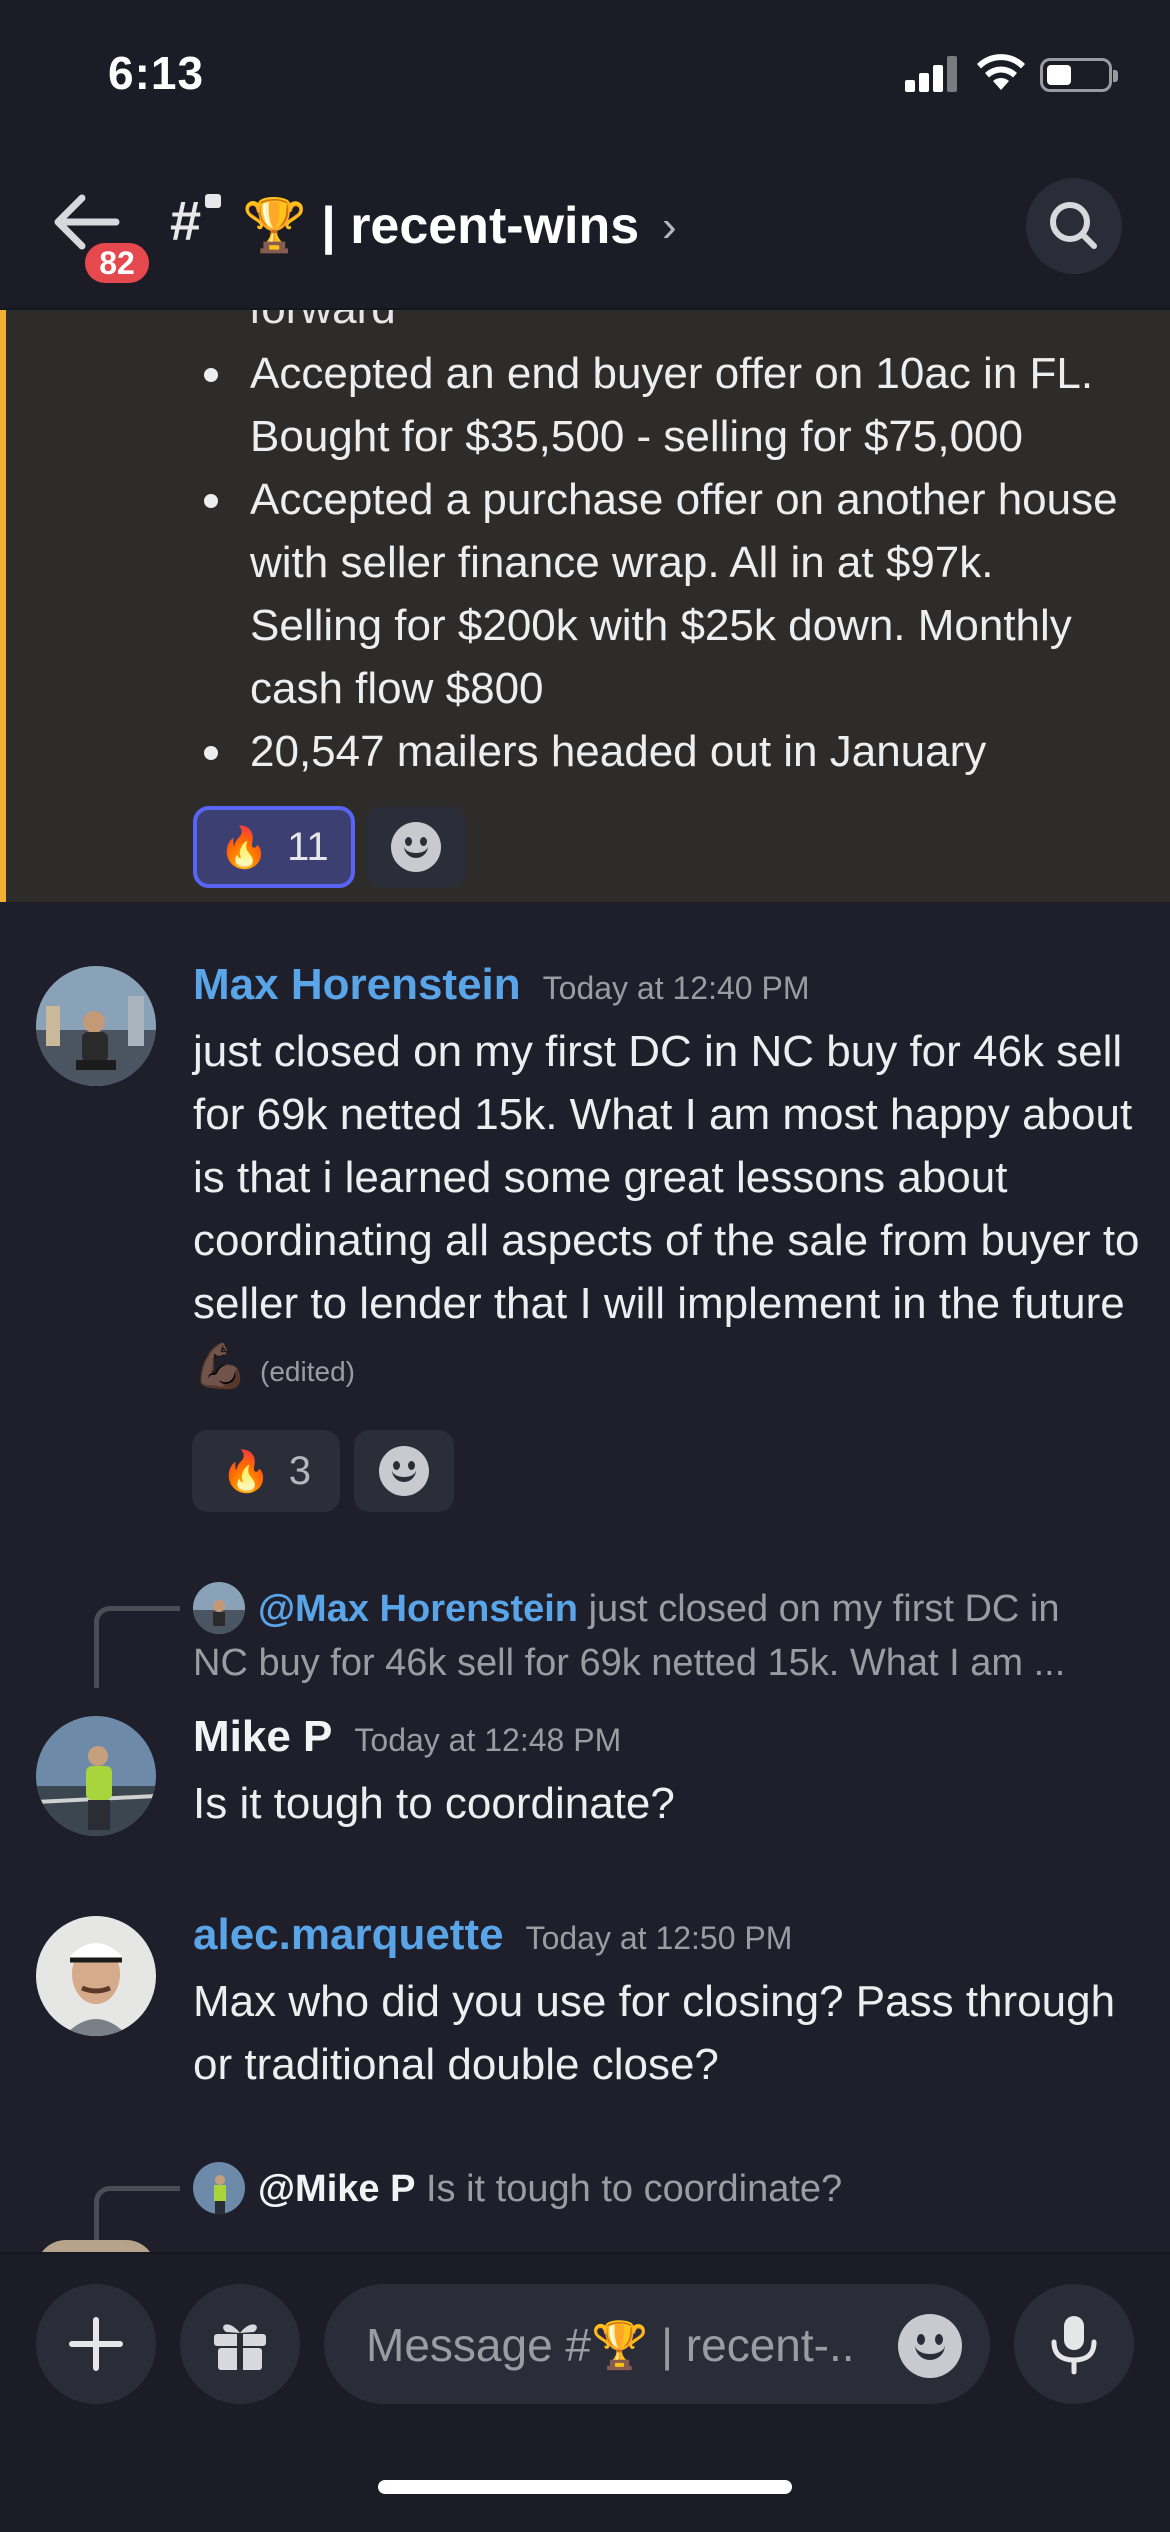 Image resolution: width=1170 pixels, height=2532 pixels. What do you see at coordinates (1079, 75) in the screenshot?
I see `battery-icon` at bounding box center [1079, 75].